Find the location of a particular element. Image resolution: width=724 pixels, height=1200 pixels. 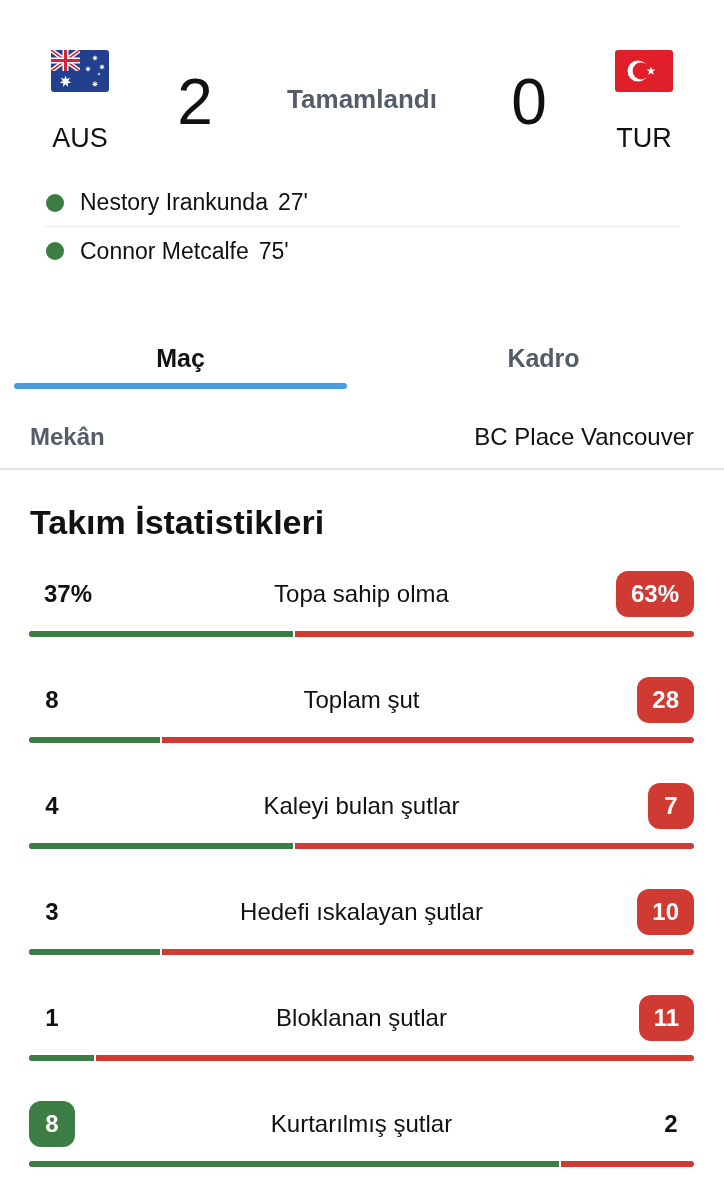

stat-label: Hedefi ıskalayan şutlar is located at coordinates (361, 912).